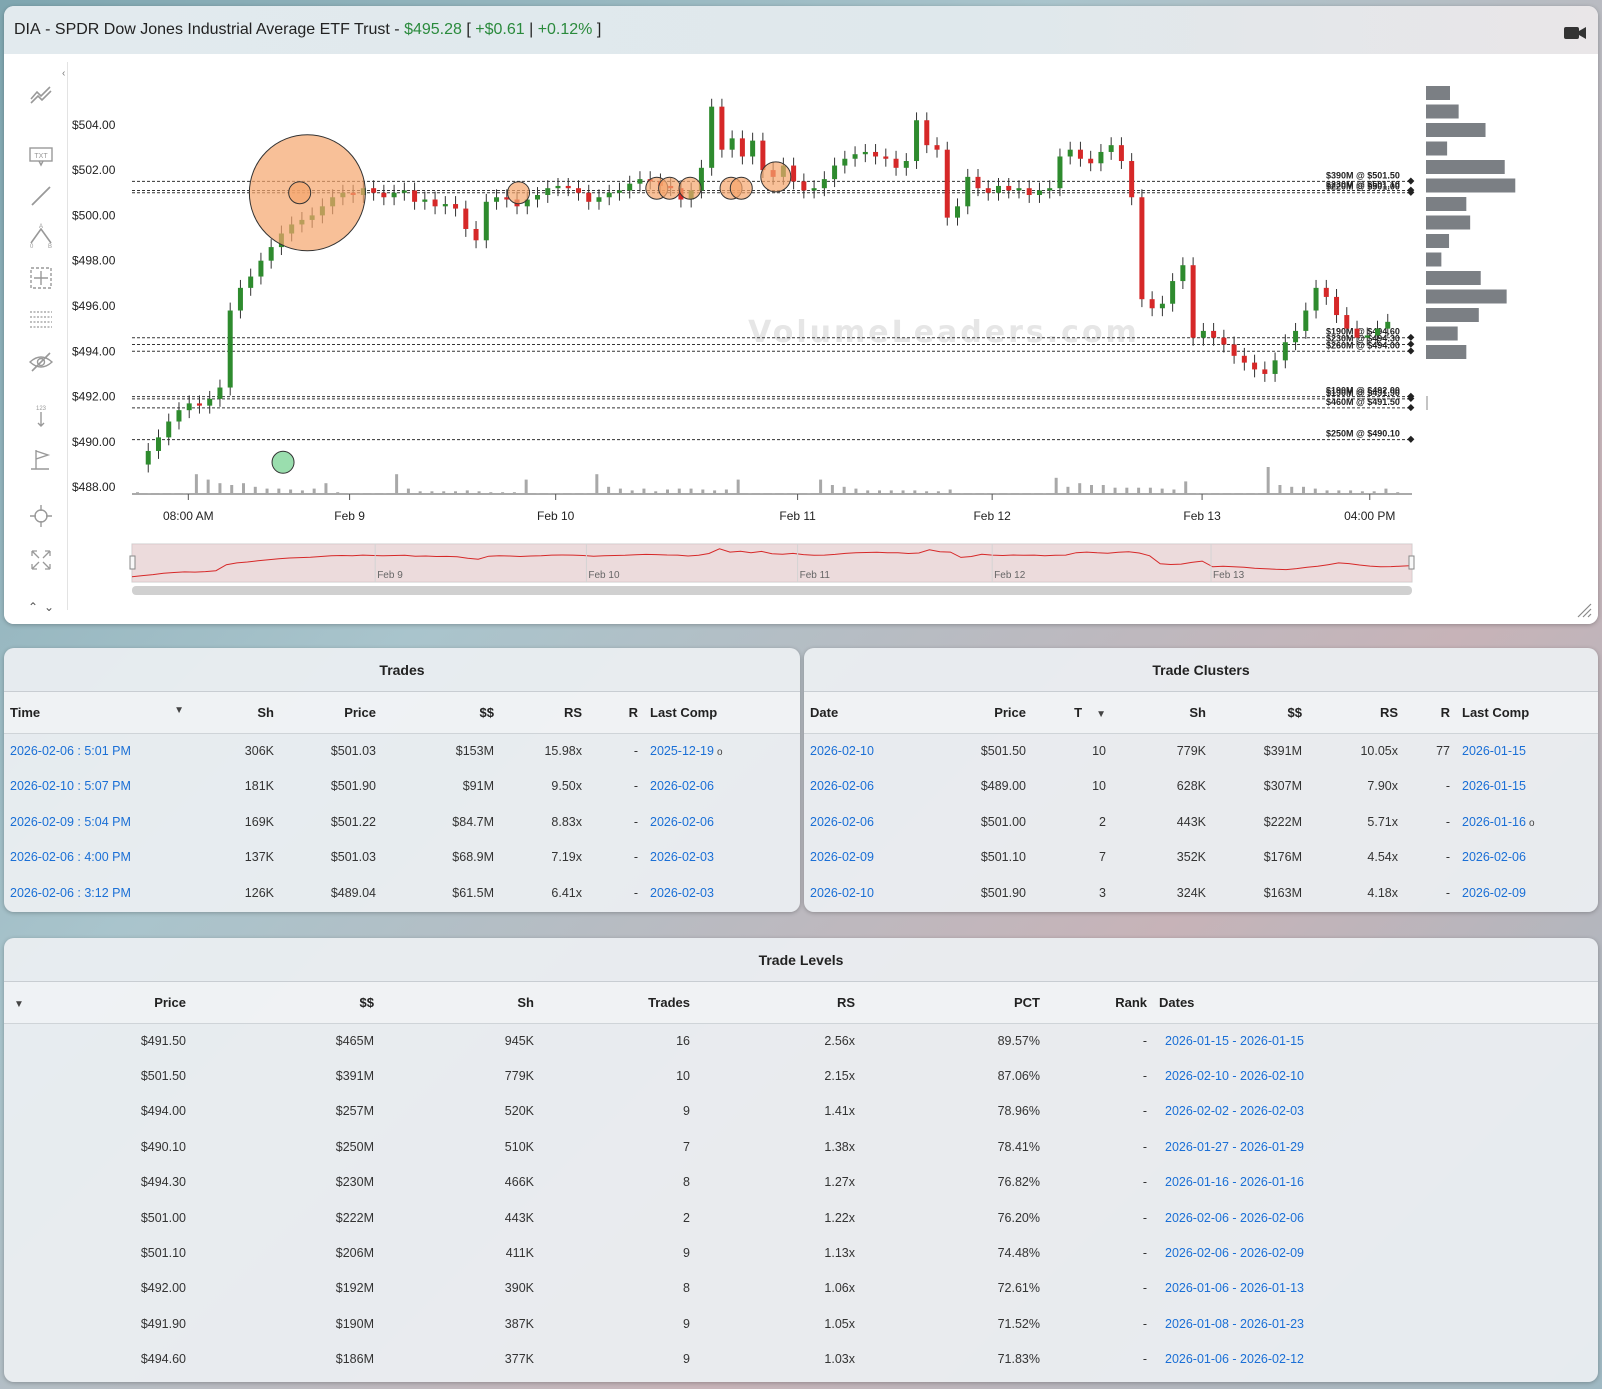  I want to click on collapse-toolbar-icon: ‹, so click(63, 73).